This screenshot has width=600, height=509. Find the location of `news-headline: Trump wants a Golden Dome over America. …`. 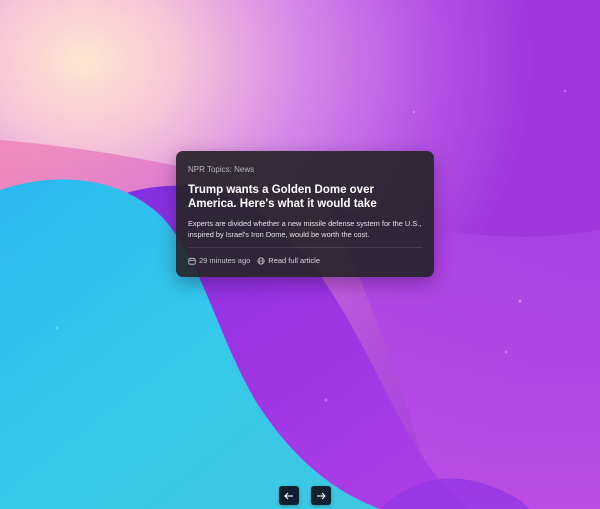

news-headline: Trump wants a Golden Dome over America. … is located at coordinates (306, 197).